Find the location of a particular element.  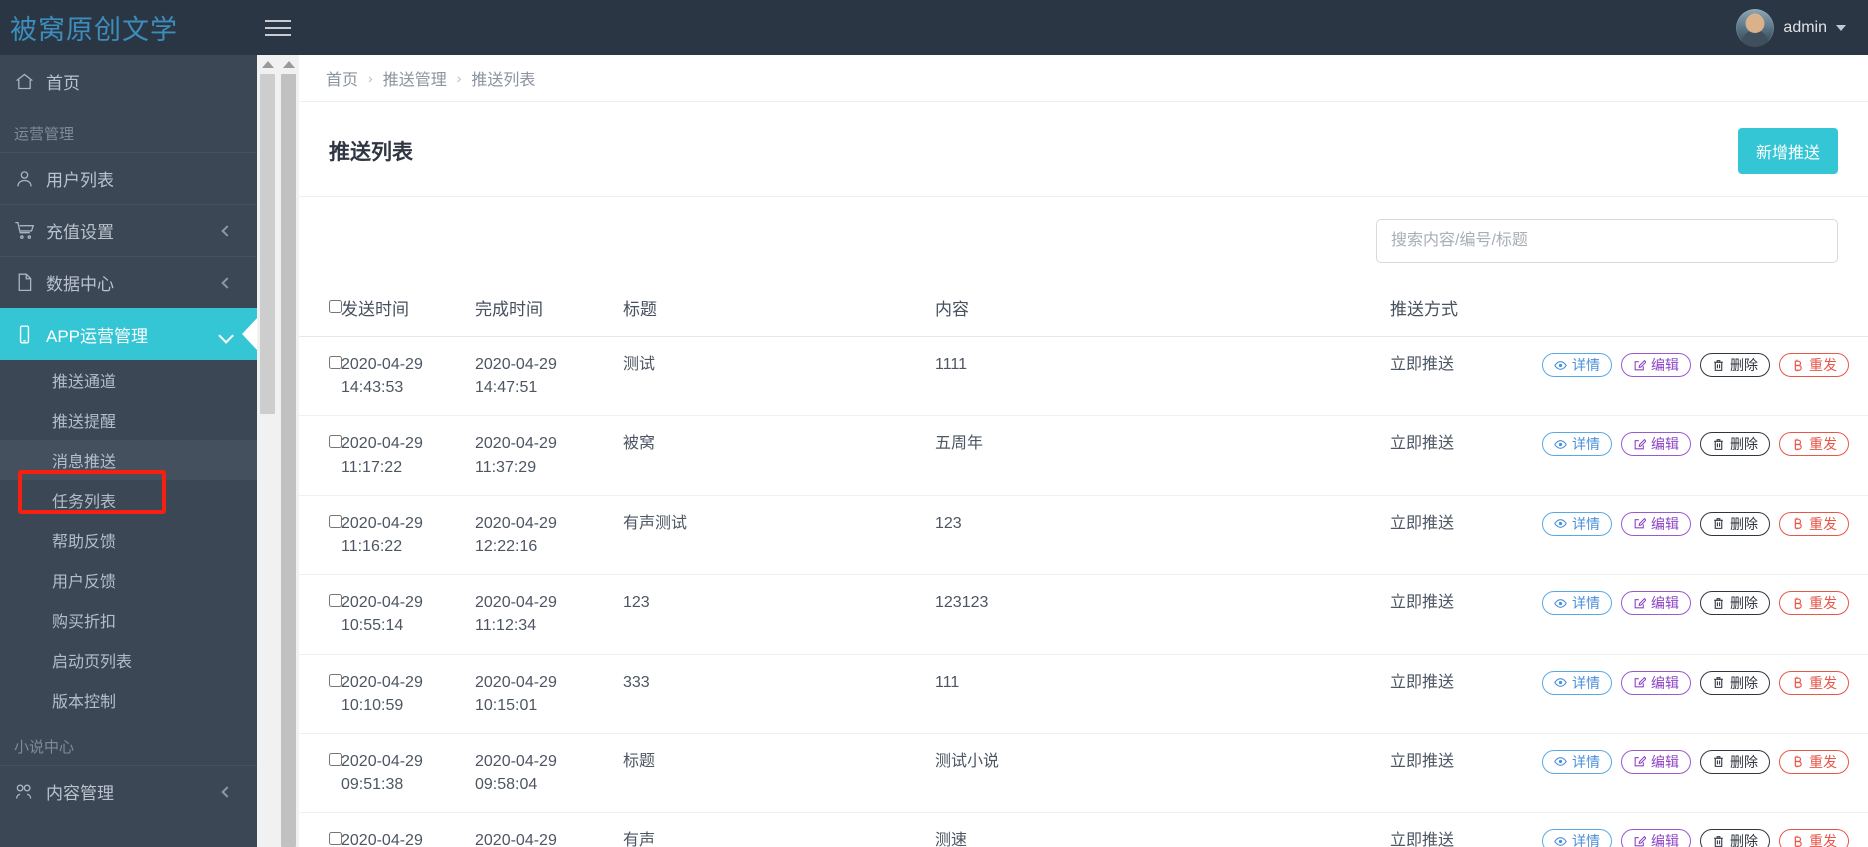

breadcrumb-item-push-management: 推送管理 is located at coordinates (415, 78).